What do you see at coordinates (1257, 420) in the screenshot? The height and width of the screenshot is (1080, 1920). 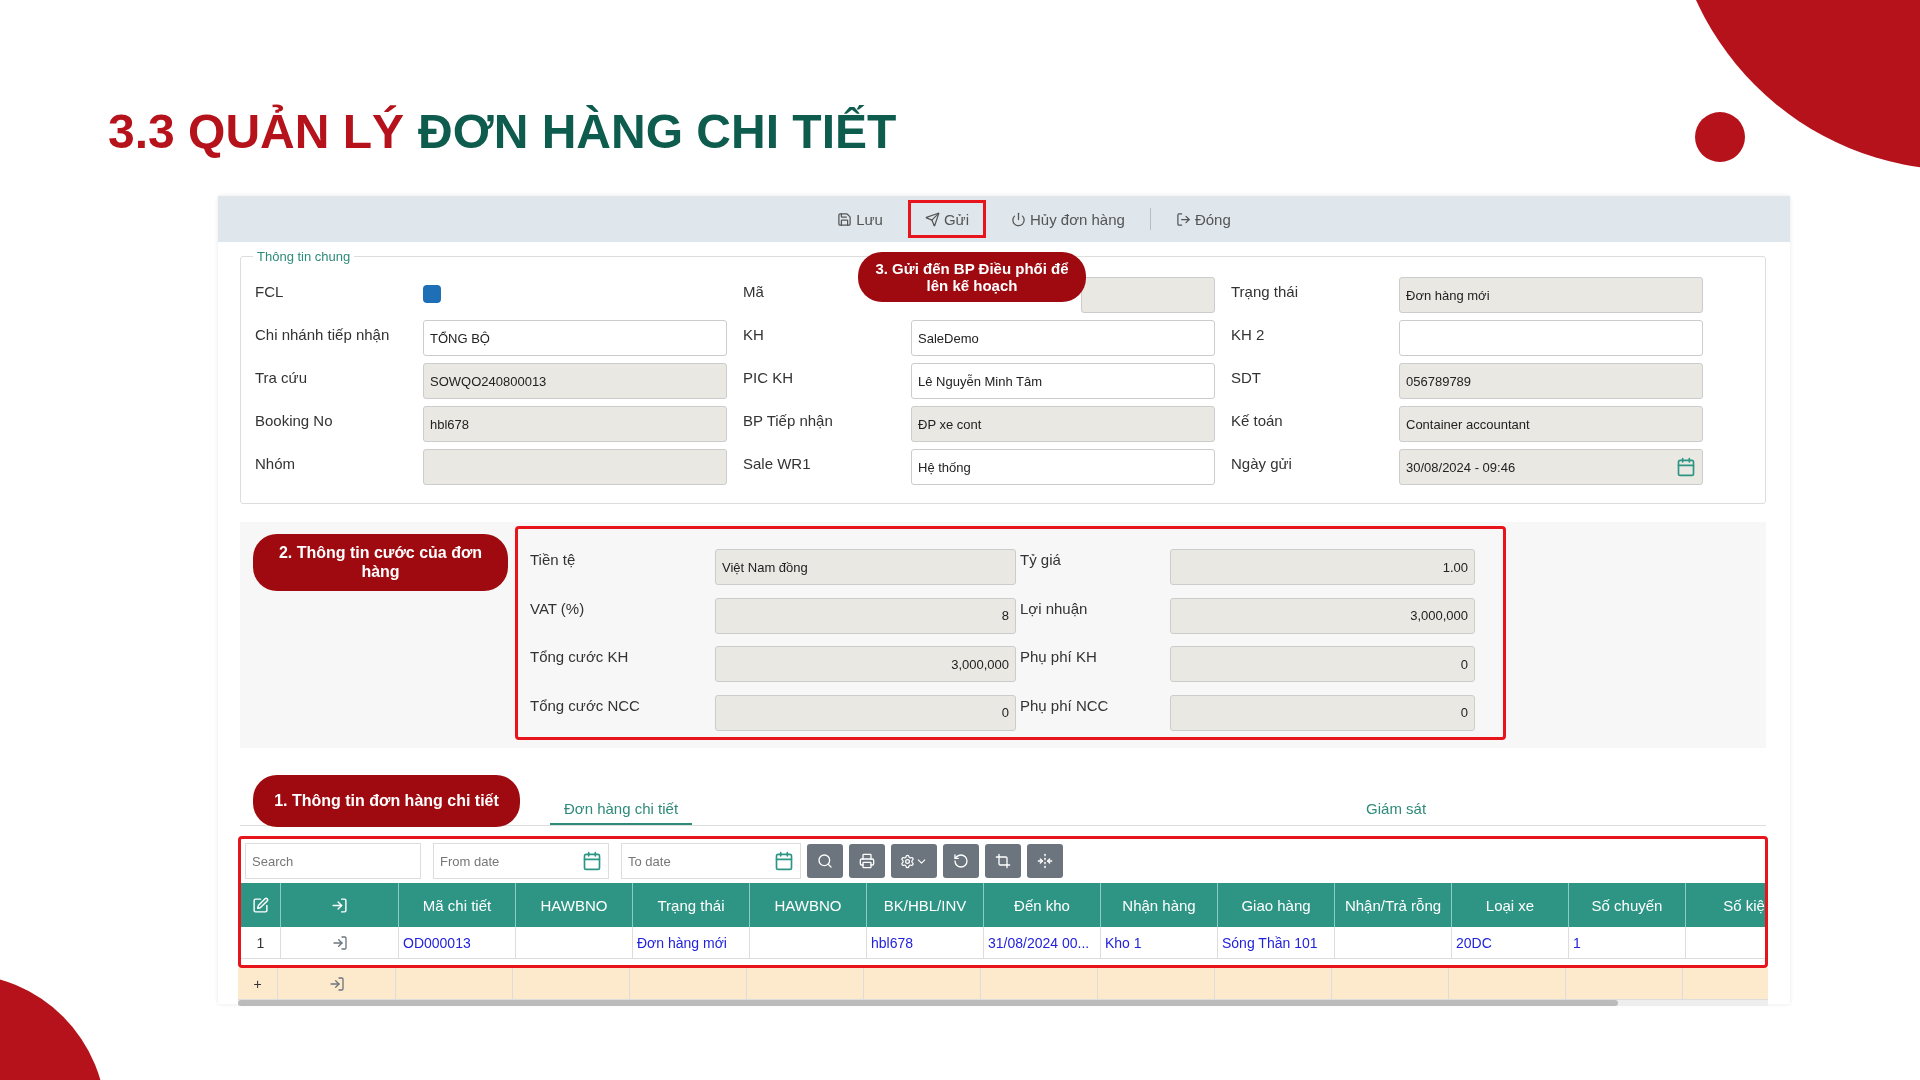 I see `field-label: Kế toán` at bounding box center [1257, 420].